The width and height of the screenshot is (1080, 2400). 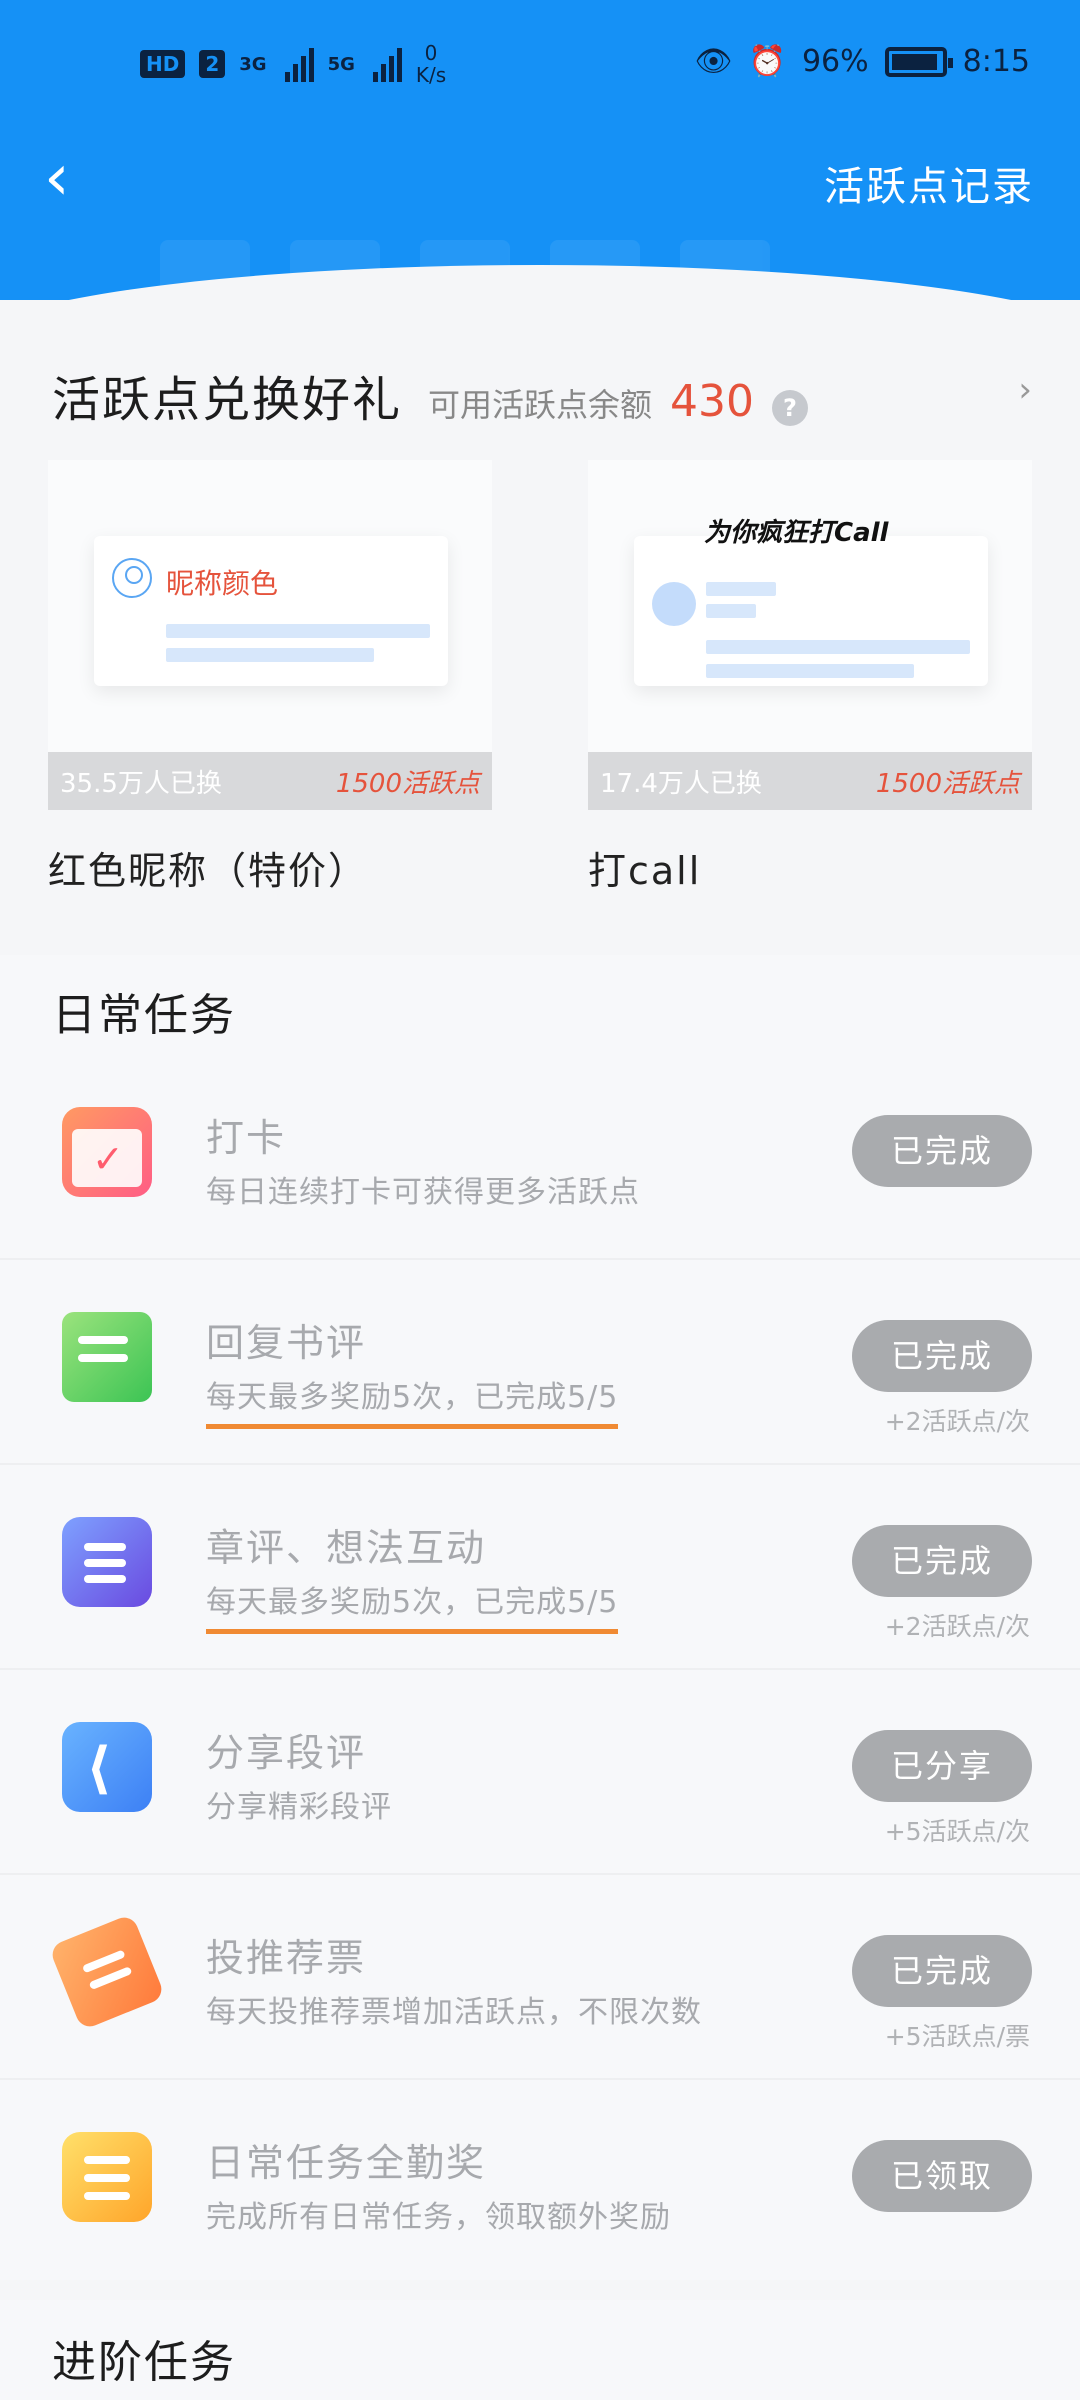 I want to click on eye-icon: 👁, so click(x=713, y=61).